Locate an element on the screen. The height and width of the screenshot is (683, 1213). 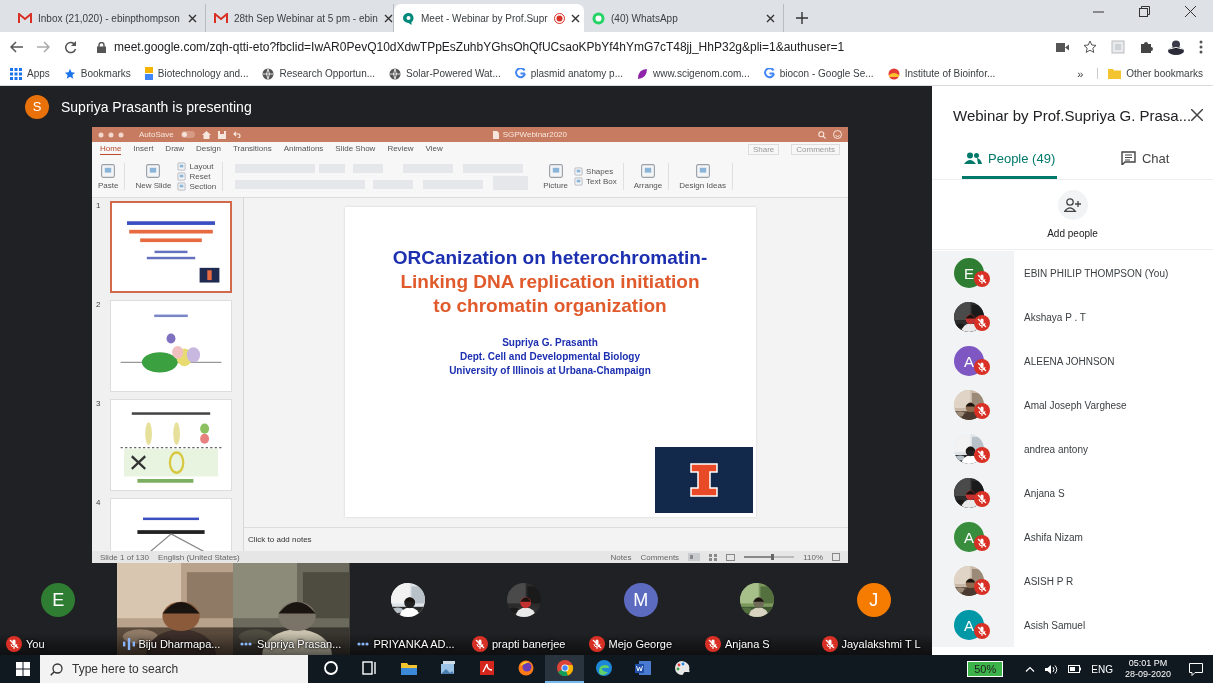
participant-row: A Asish Samuel is located at coordinates (1072, 625).